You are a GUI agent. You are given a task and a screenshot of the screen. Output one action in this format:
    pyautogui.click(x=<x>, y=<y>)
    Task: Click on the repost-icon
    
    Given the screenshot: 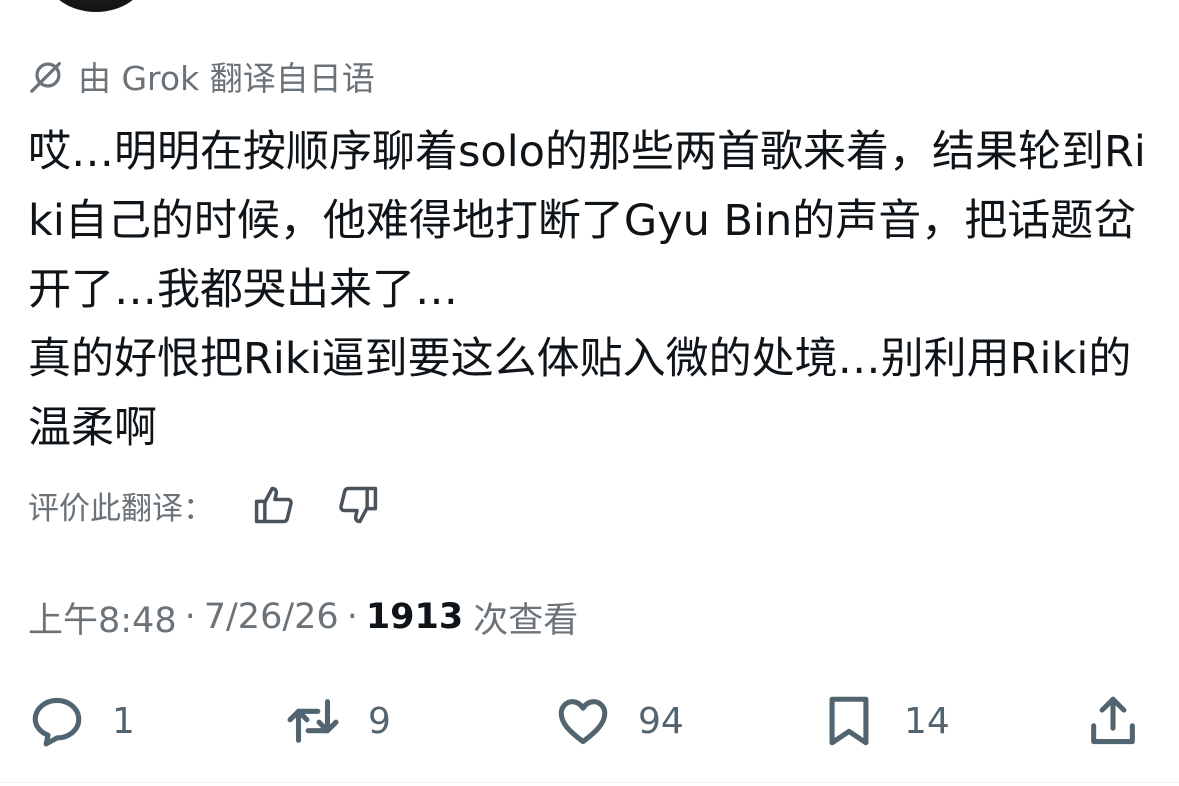 What is the action you would take?
    pyautogui.click(x=313, y=721)
    